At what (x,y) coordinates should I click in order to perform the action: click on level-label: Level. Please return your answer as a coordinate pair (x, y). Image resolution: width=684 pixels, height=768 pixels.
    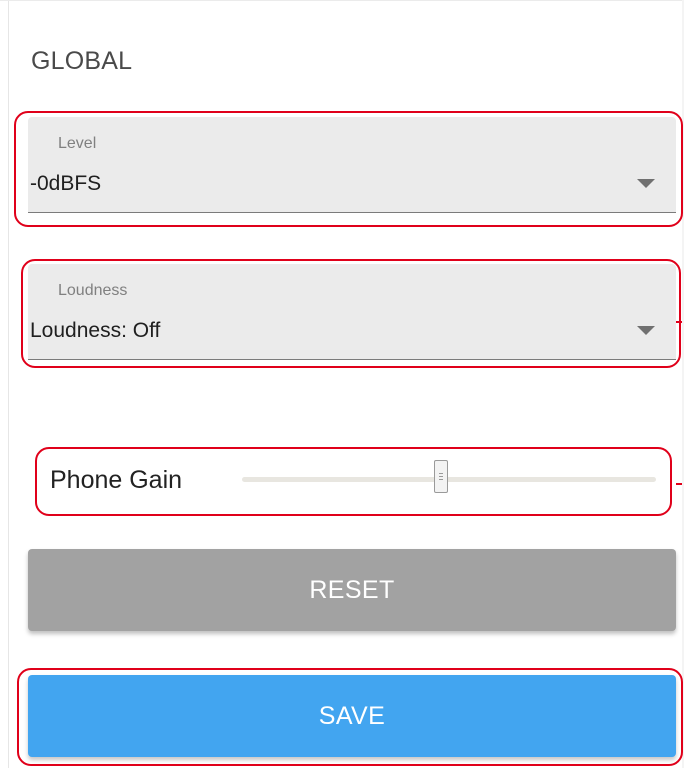
    Looking at the image, I should click on (77, 143).